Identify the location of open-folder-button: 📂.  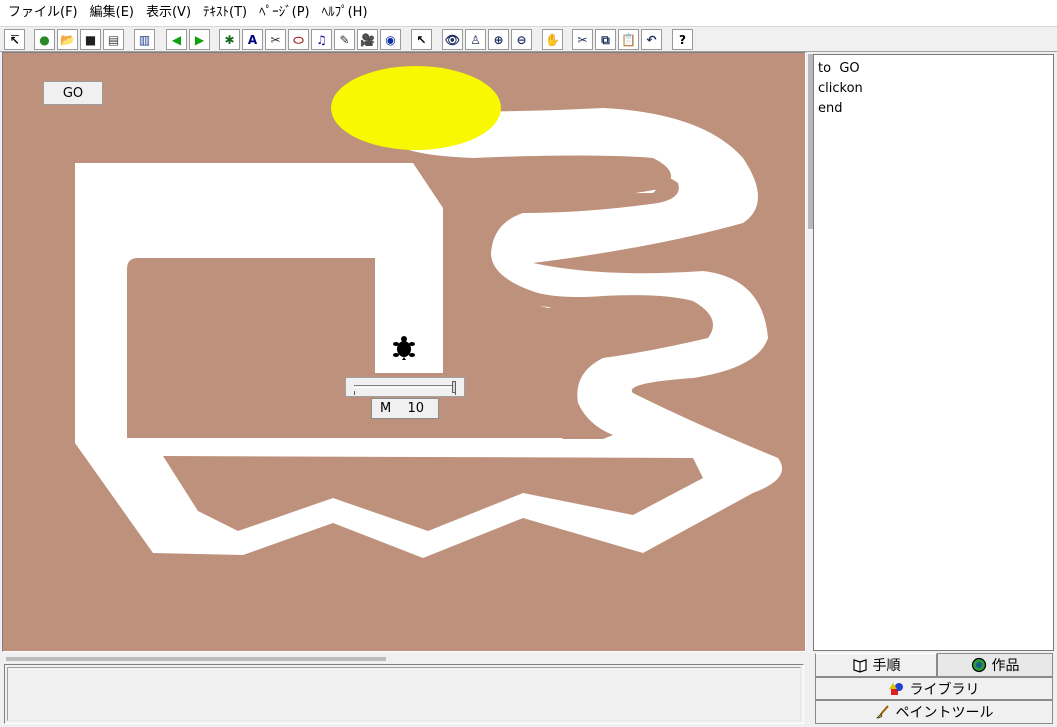
(67, 39).